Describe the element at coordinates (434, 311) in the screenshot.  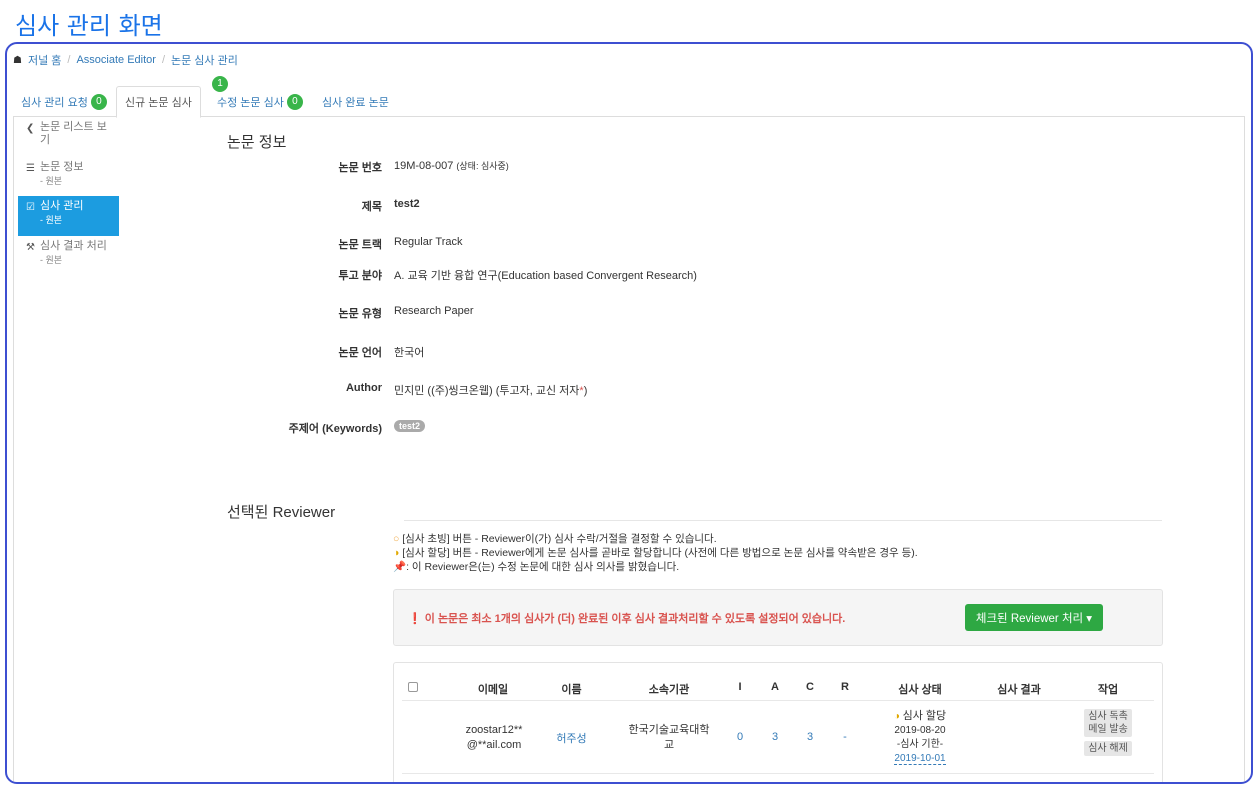
I see `paper-type-value: Research Paper` at that location.